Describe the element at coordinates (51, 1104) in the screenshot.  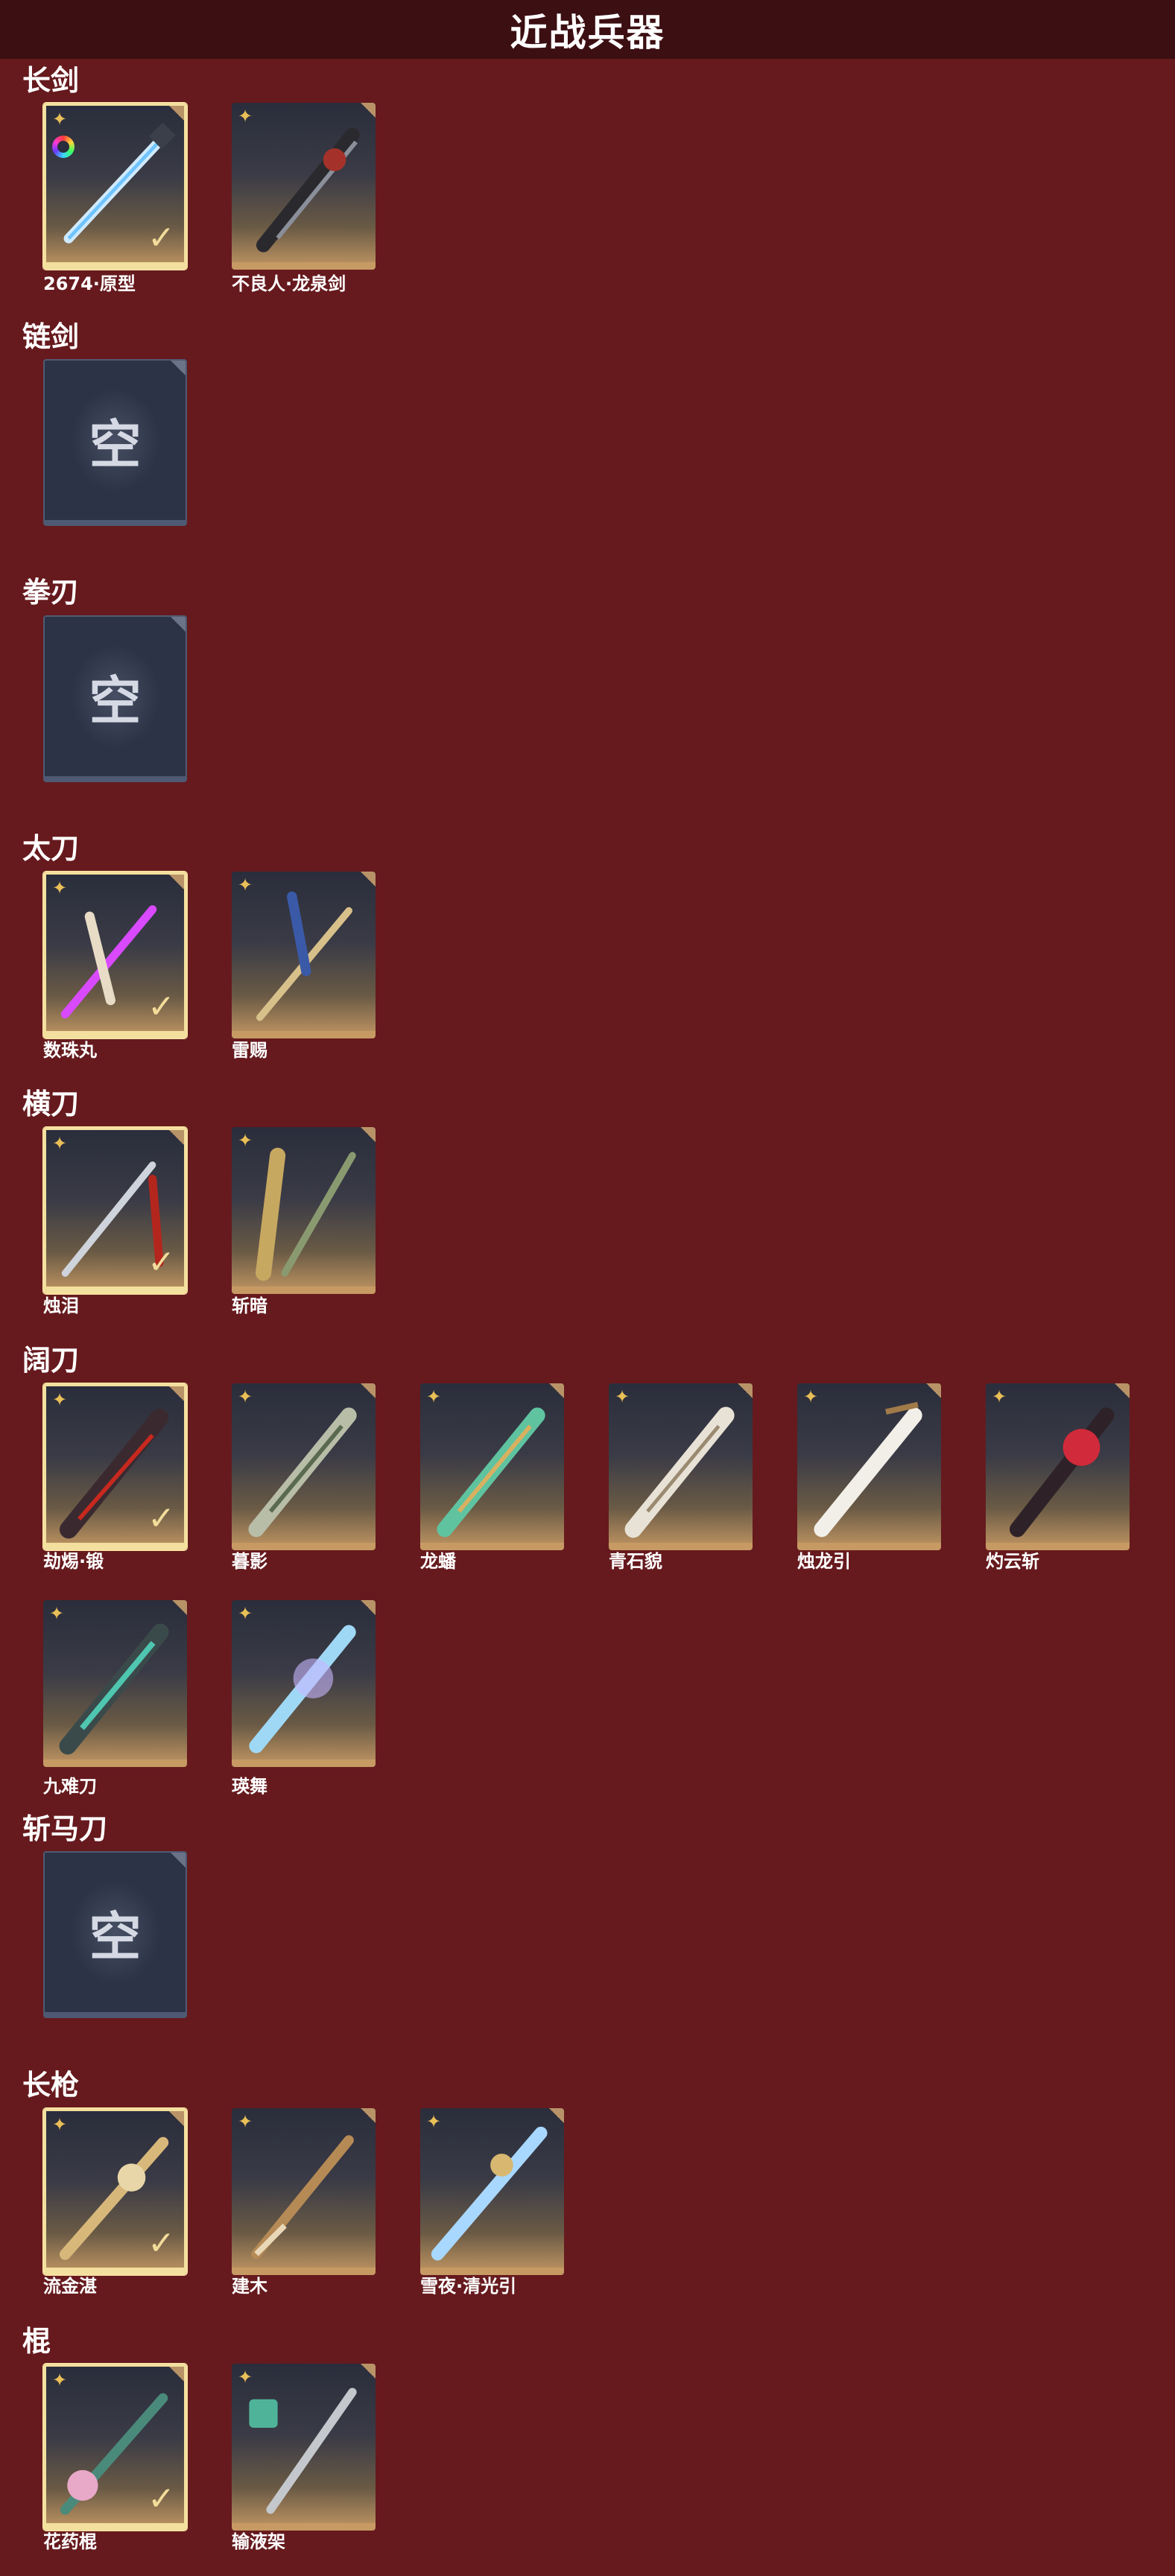
I see `section-title-heng-dao: 横刀` at that location.